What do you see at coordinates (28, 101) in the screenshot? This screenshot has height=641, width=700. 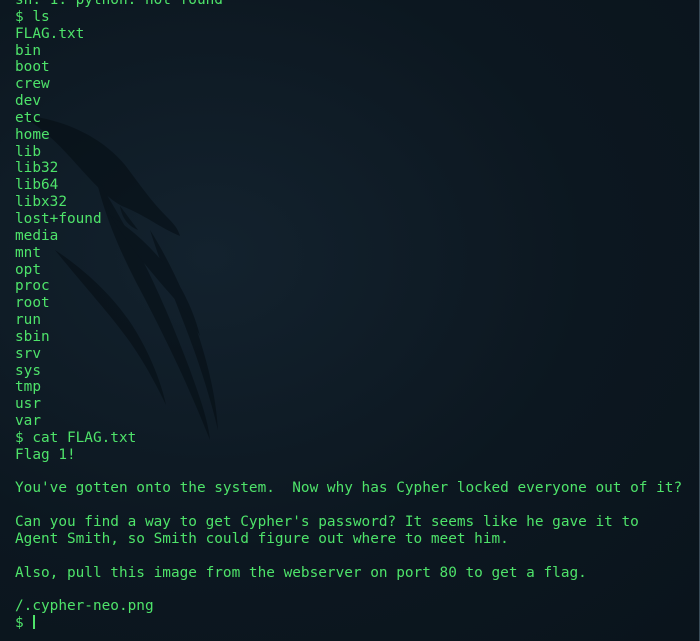 I see `terminal-line: dev` at bounding box center [28, 101].